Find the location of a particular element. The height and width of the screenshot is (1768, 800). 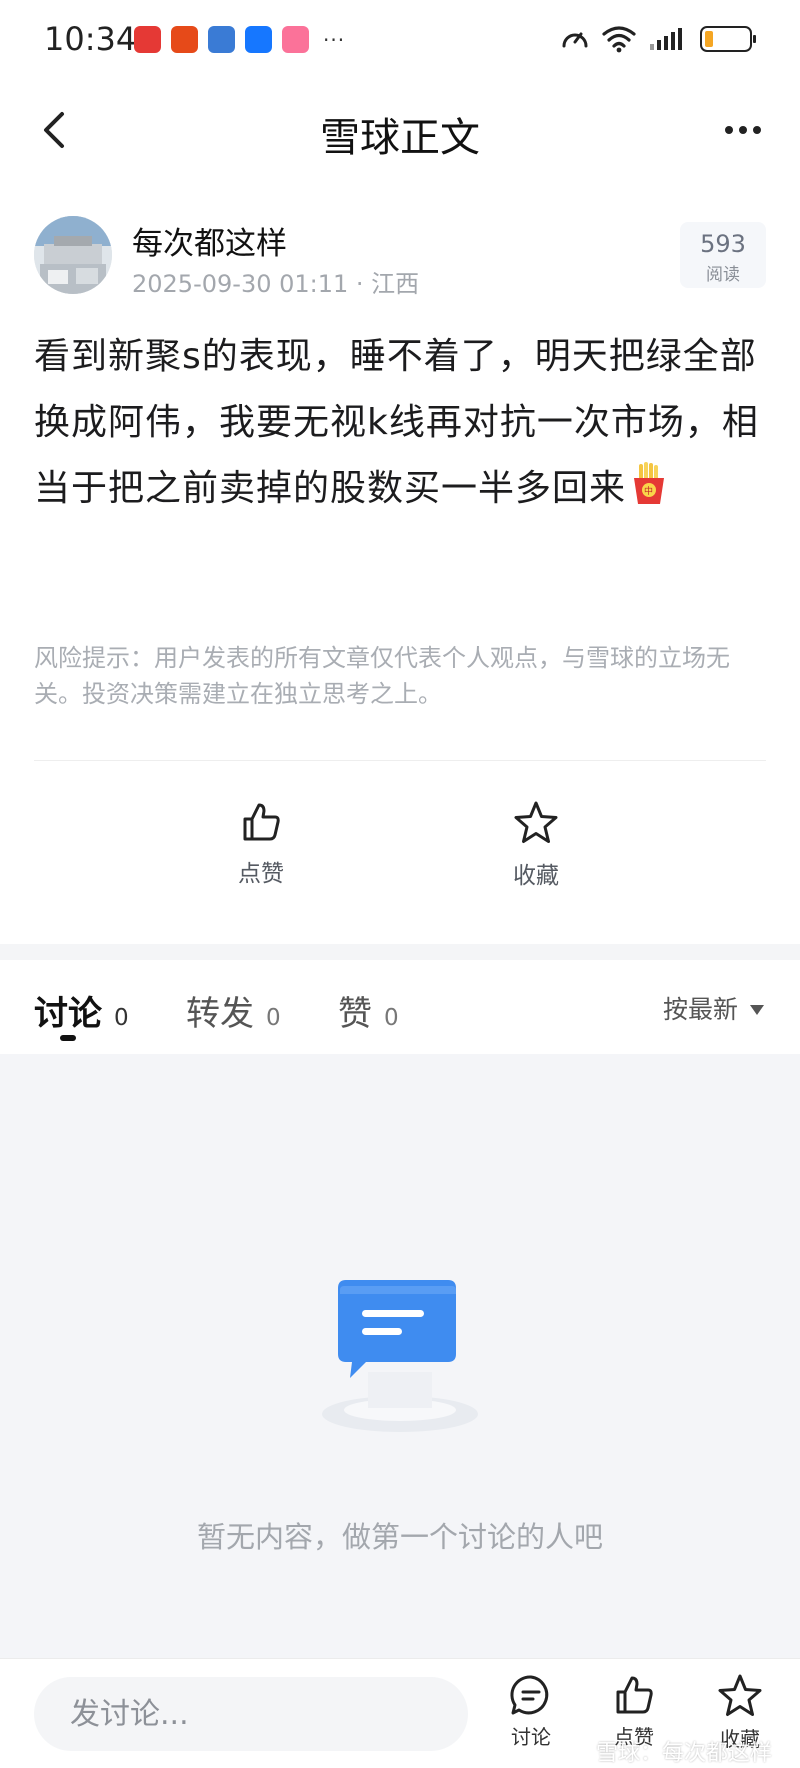

like-label: 点赞 is located at coordinates (261, 874).